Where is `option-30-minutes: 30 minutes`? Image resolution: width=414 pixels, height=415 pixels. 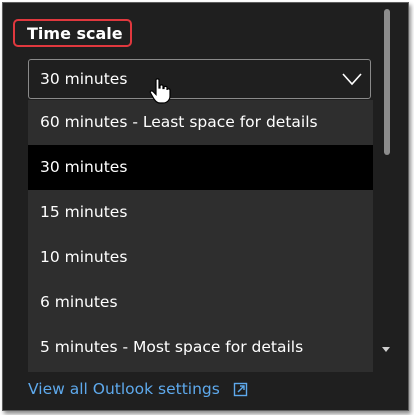 option-30-minutes: 30 minutes is located at coordinates (200, 167).